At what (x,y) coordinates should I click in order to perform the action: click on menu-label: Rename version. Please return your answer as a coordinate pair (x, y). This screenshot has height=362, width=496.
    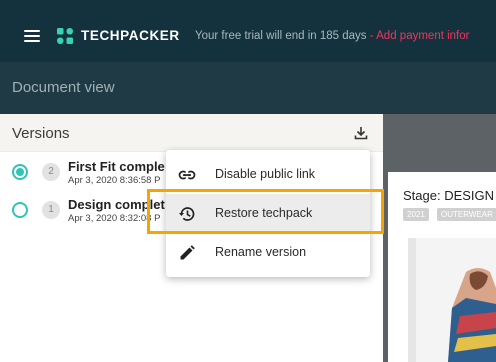
    Looking at the image, I should click on (261, 252).